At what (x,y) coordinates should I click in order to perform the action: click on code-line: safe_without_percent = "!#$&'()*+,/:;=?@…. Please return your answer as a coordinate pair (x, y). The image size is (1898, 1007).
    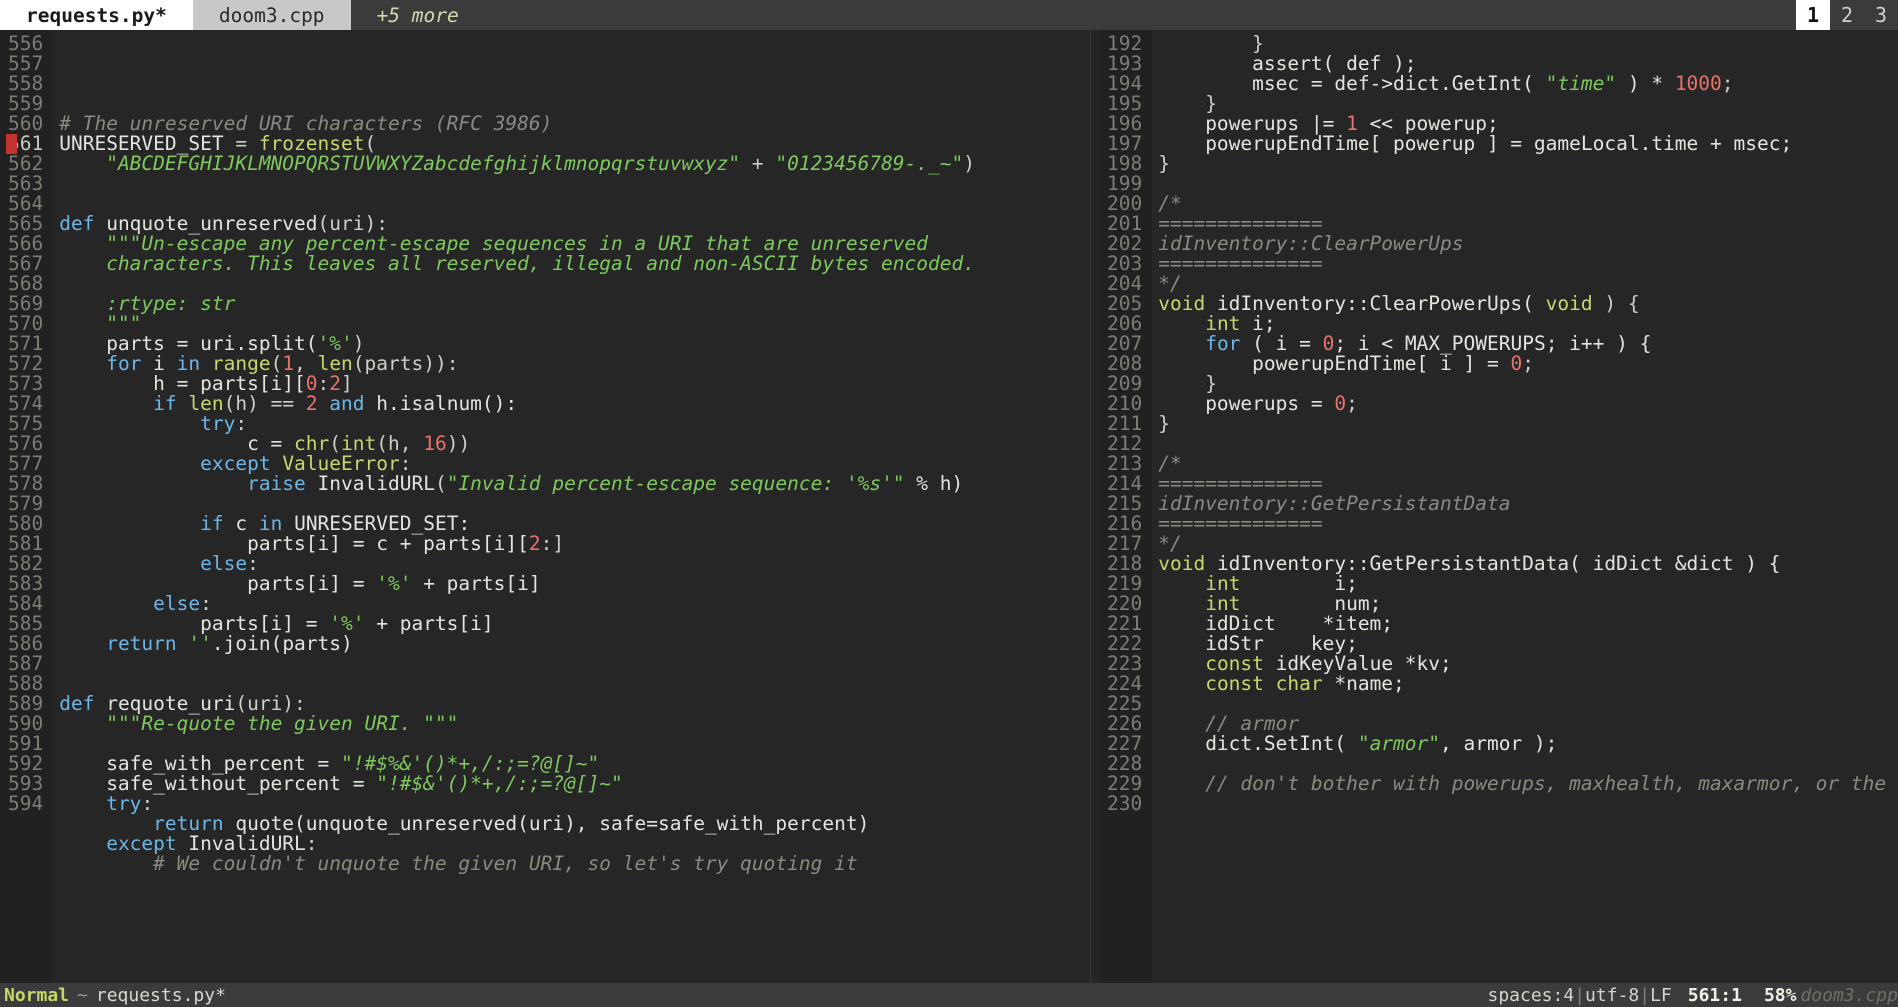
    Looking at the image, I should click on (574, 784).